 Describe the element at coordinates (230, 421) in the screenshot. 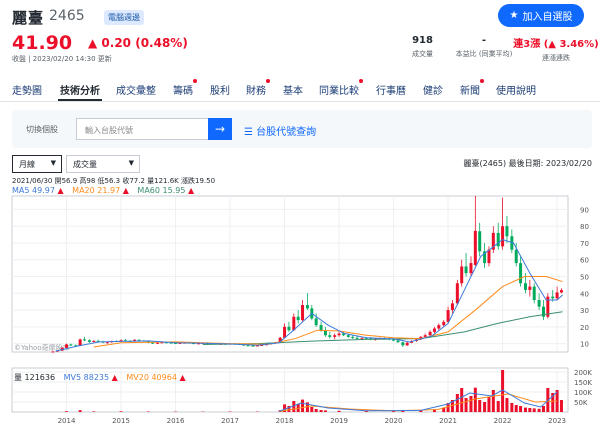

I see `x-tick-label: 2017` at that location.